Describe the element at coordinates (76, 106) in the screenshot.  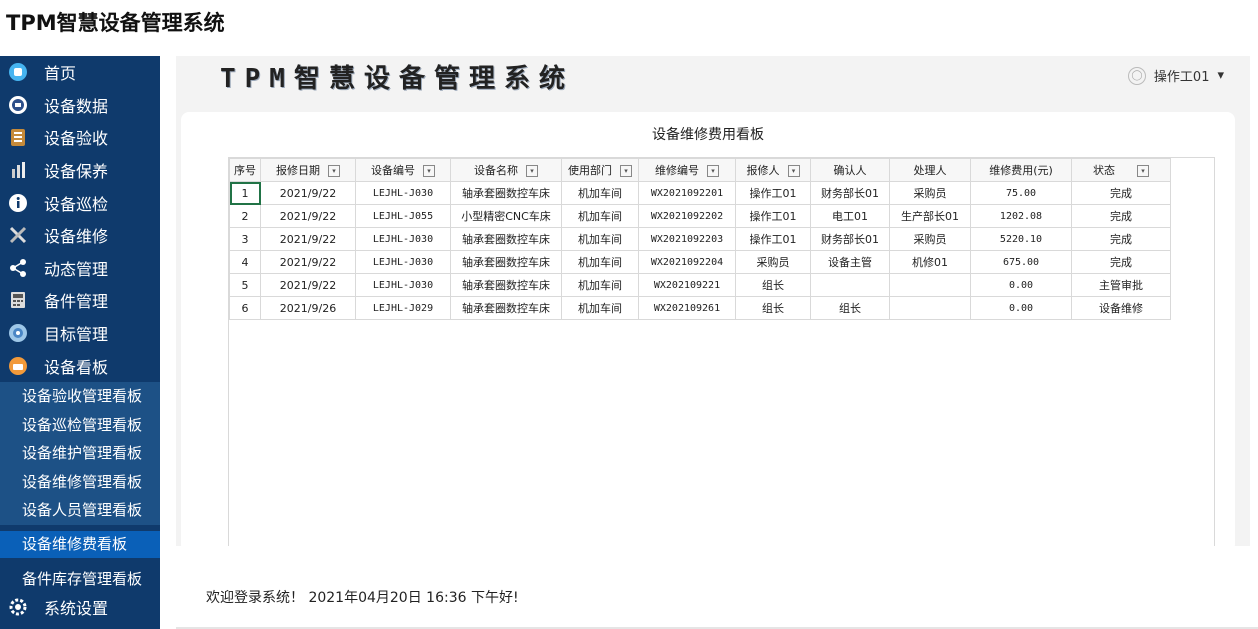
I see `sidebar-item-label: 设备数据` at that location.